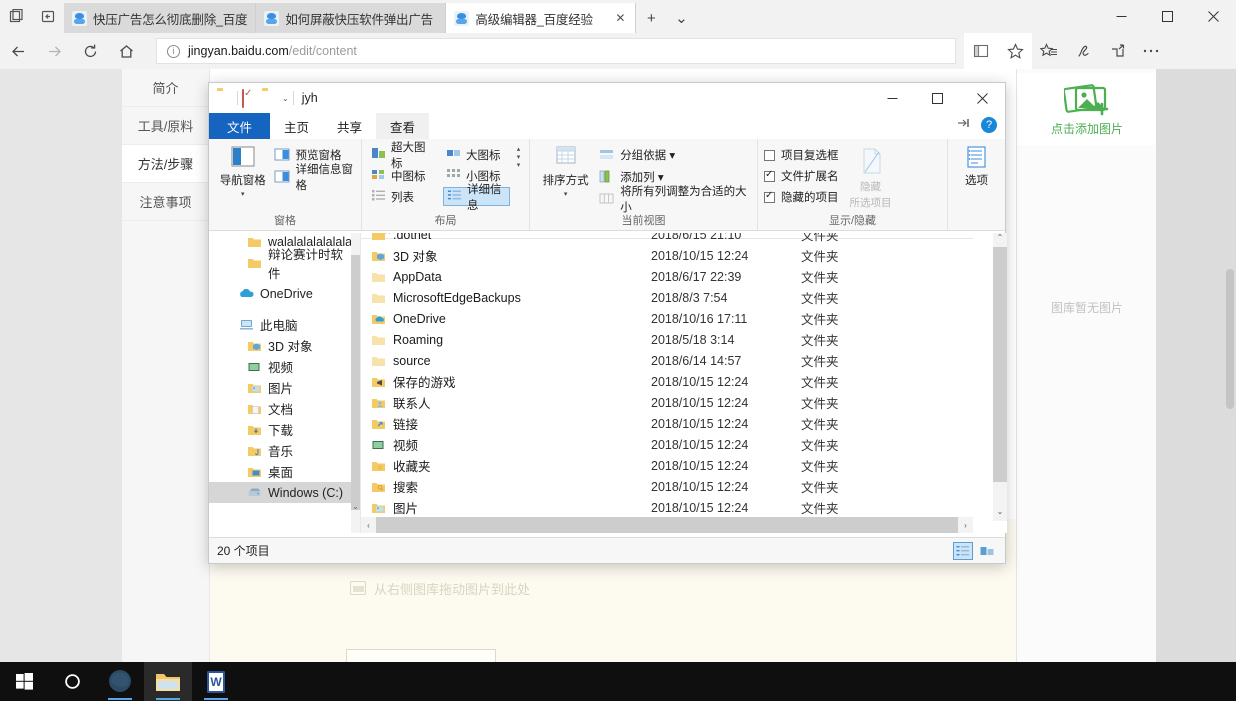  What do you see at coordinates (240, 126) in the screenshot?
I see `ribbon-tab-file: 文件` at bounding box center [240, 126].